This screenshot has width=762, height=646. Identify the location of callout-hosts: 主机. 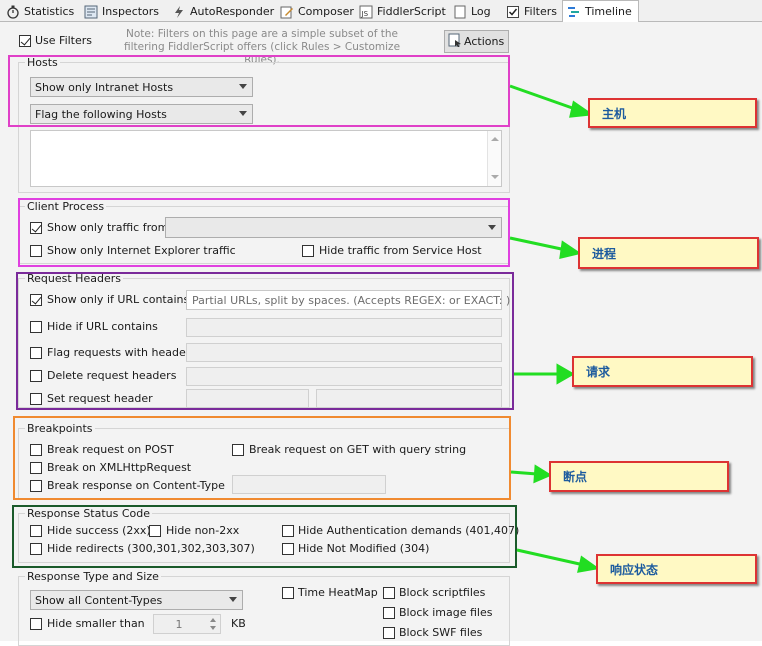
(672, 113).